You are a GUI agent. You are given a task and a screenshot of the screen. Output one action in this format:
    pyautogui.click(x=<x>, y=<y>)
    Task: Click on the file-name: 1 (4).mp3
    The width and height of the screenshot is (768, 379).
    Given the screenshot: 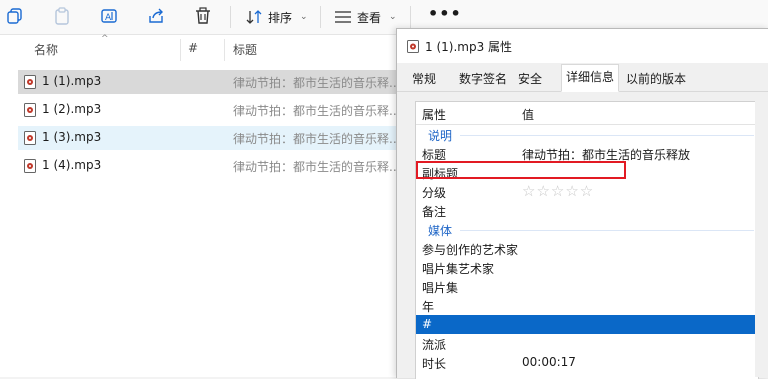 What is the action you would take?
    pyautogui.click(x=72, y=165)
    